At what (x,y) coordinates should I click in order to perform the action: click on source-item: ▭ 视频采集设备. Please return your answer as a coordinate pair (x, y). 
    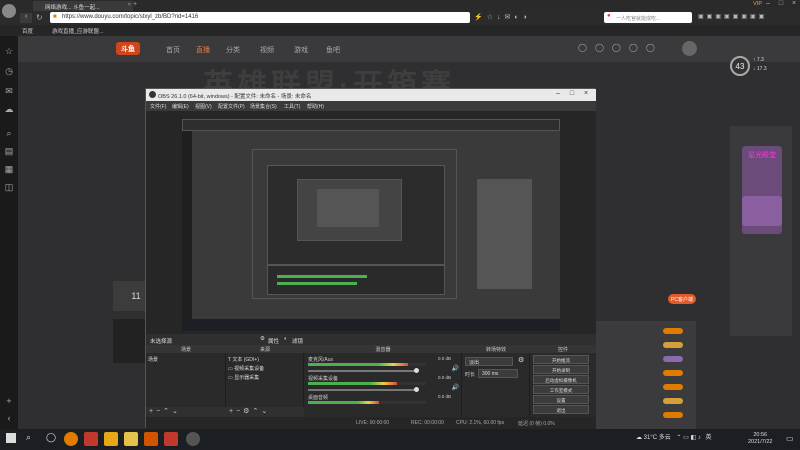
    Looking at the image, I should click on (246, 368).